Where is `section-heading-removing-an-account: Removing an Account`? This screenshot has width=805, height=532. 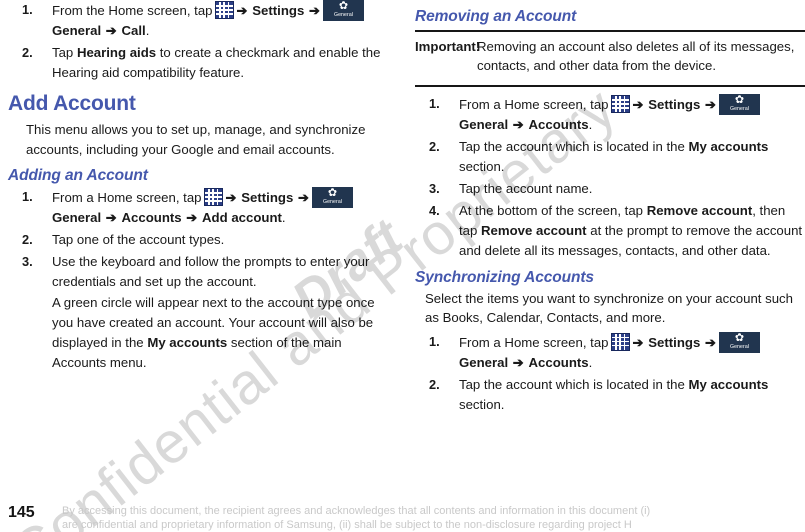 section-heading-removing-an-account: Removing an Account is located at coordinates (496, 16).